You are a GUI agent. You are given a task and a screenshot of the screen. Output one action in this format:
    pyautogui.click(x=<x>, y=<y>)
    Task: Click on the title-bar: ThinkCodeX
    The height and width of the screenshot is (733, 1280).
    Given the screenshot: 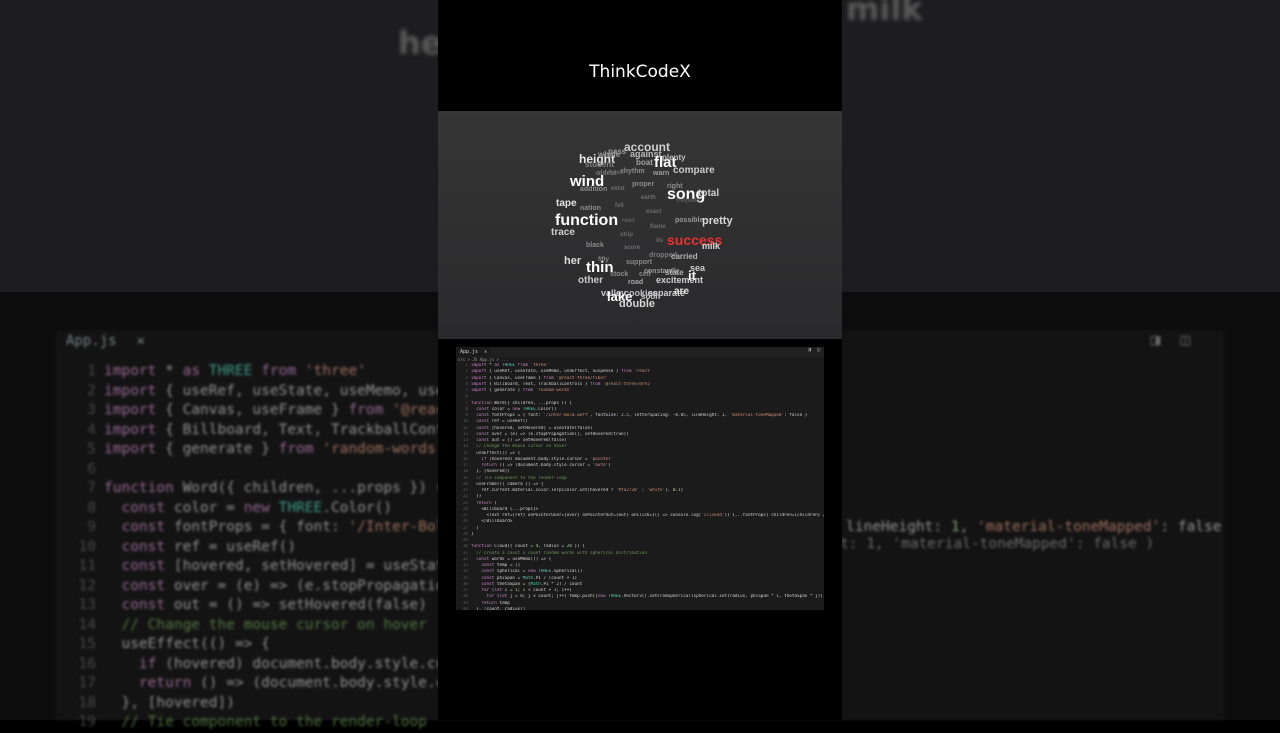 What is the action you would take?
    pyautogui.click(x=640, y=55)
    